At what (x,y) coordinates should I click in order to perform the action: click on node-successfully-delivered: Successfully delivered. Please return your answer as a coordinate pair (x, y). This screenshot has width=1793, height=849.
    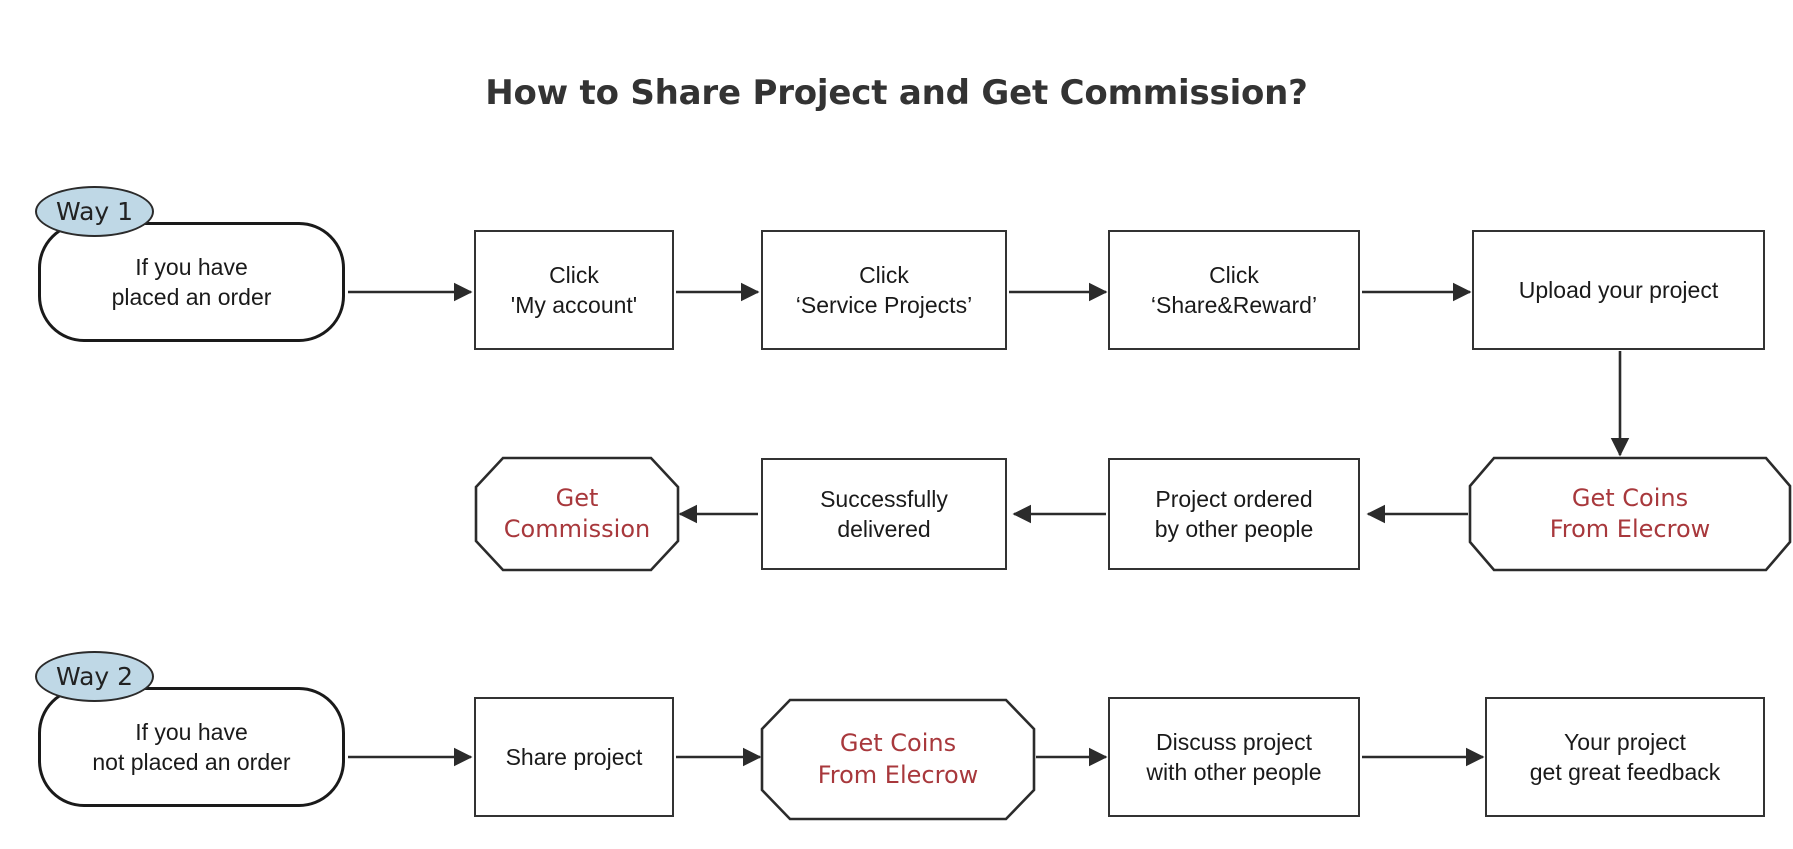
    Looking at the image, I should click on (884, 514).